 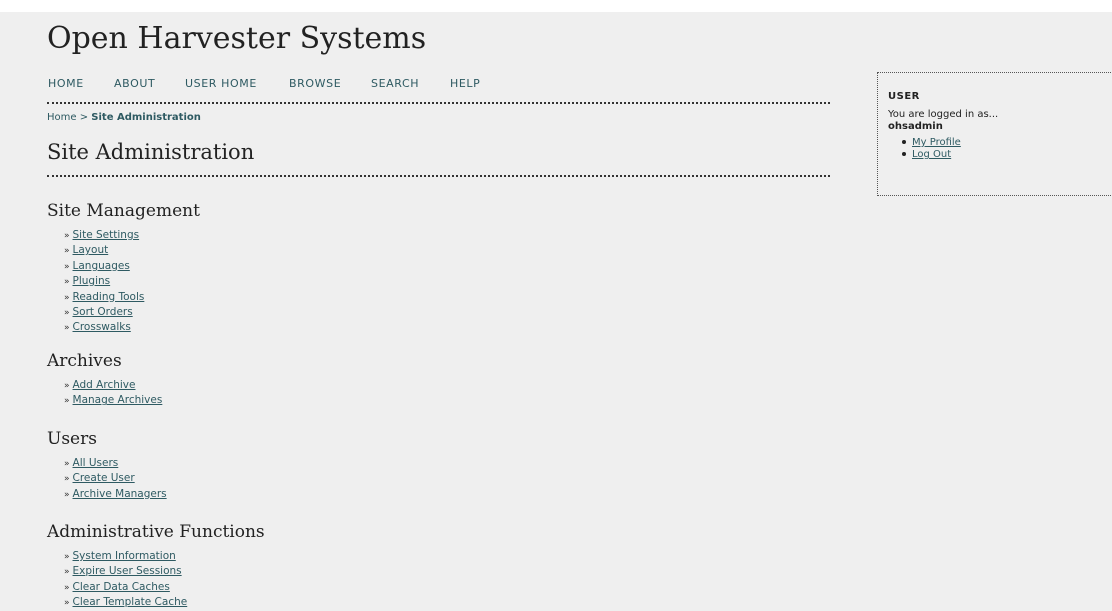 What do you see at coordinates (127, 571) in the screenshot?
I see `expire-user-sessions-link: Expire User Sessions` at bounding box center [127, 571].